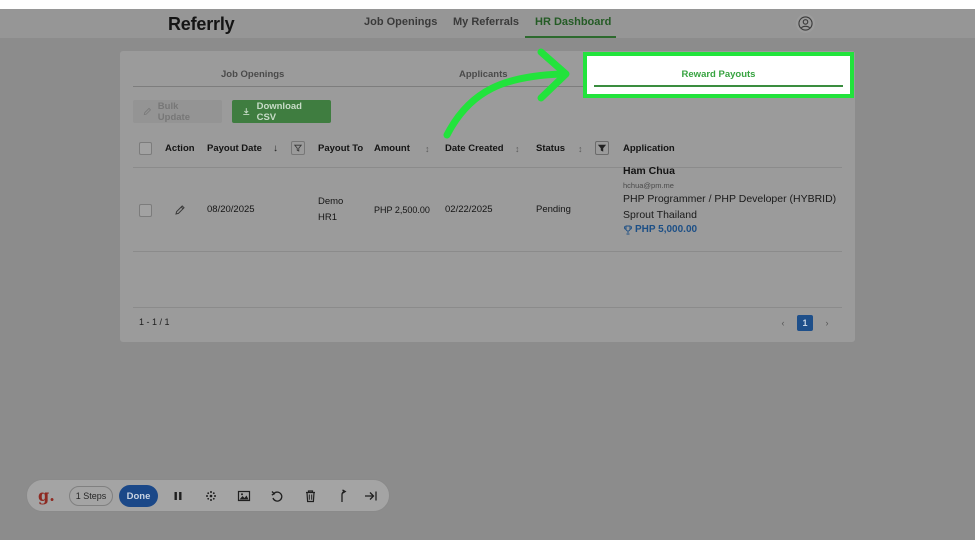 This screenshot has width=975, height=548. What do you see at coordinates (275, 148) in the screenshot?
I see `sort-desc-icon: ↓` at bounding box center [275, 148].